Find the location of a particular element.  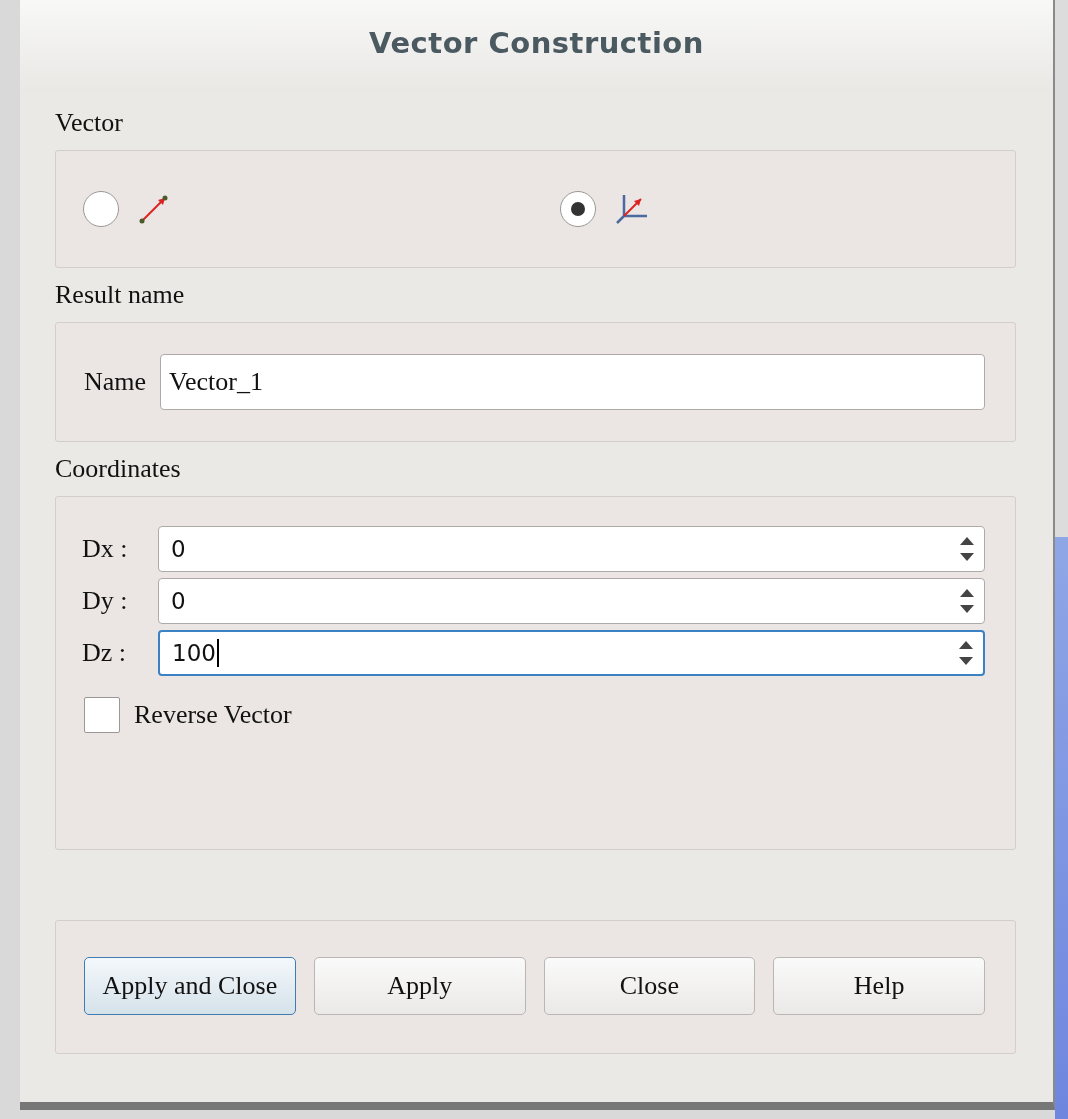

dialog-button: Apply and Close is located at coordinates (190, 986).